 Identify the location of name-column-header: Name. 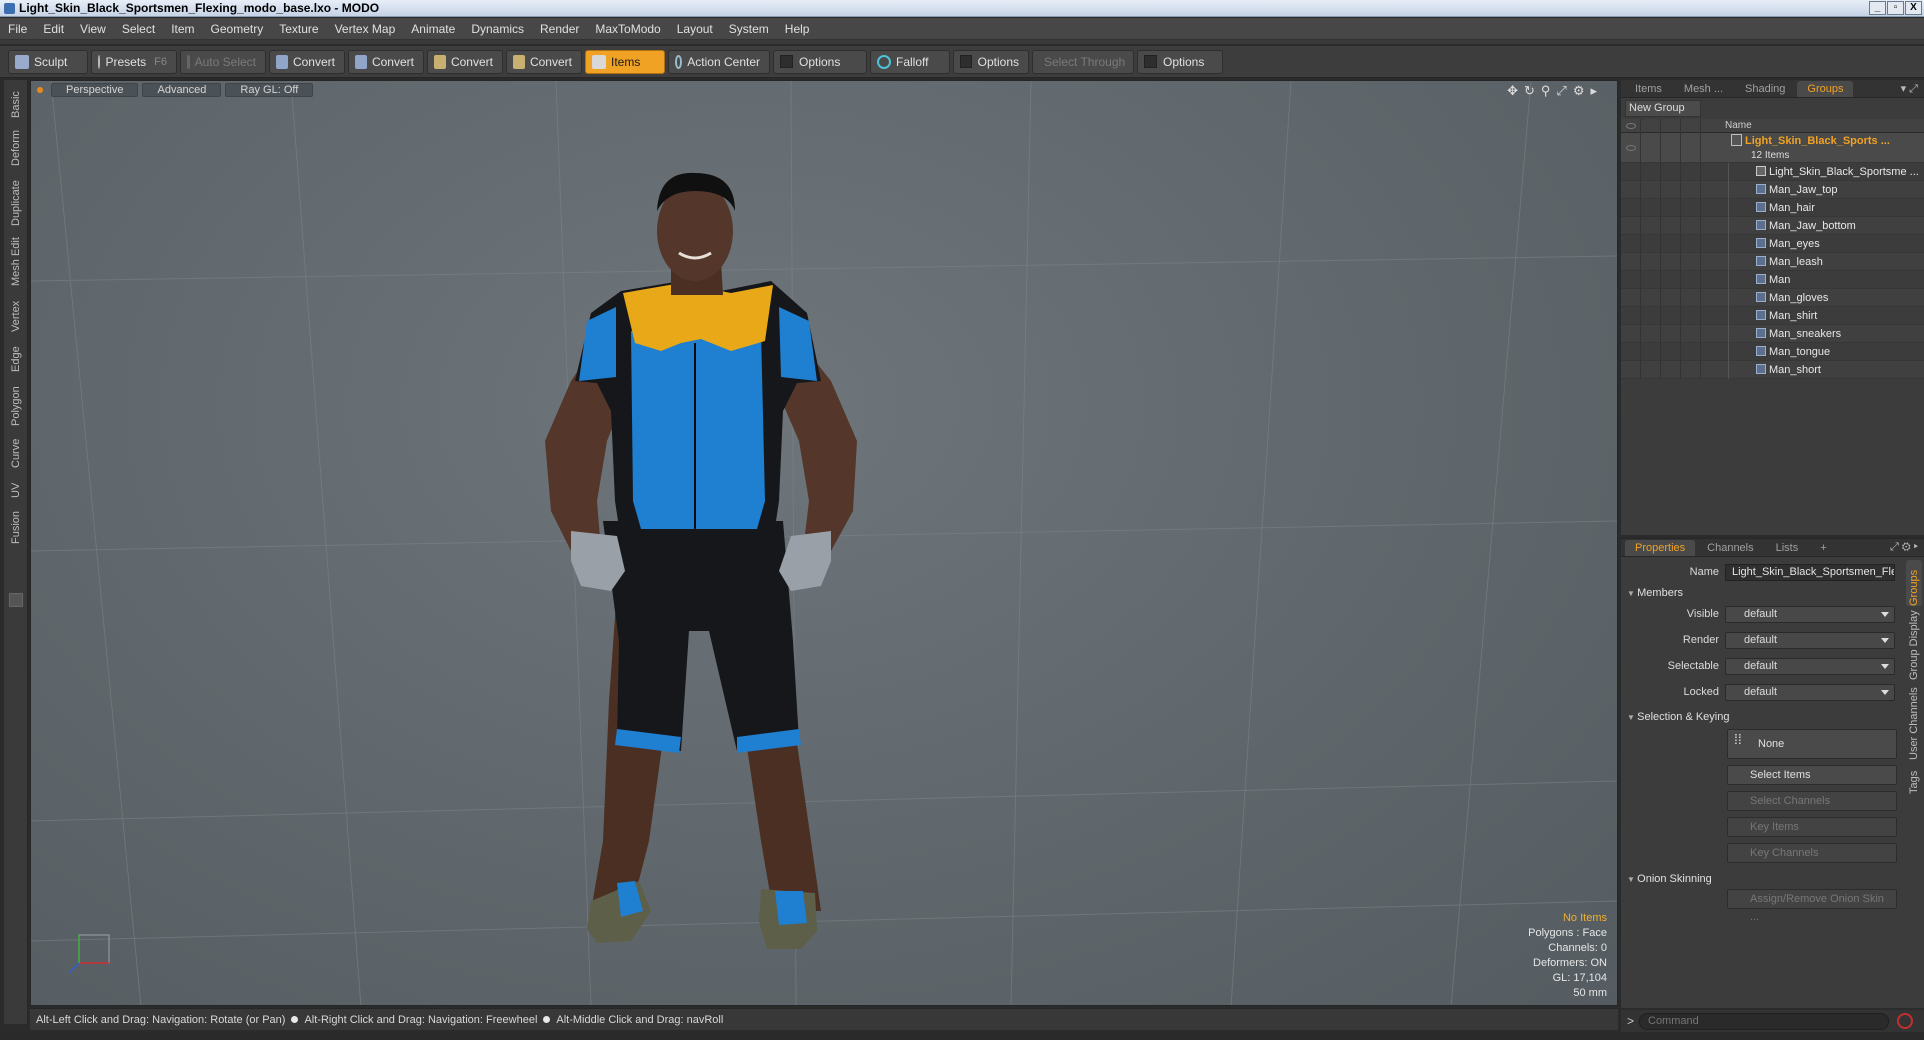
(1738, 125).